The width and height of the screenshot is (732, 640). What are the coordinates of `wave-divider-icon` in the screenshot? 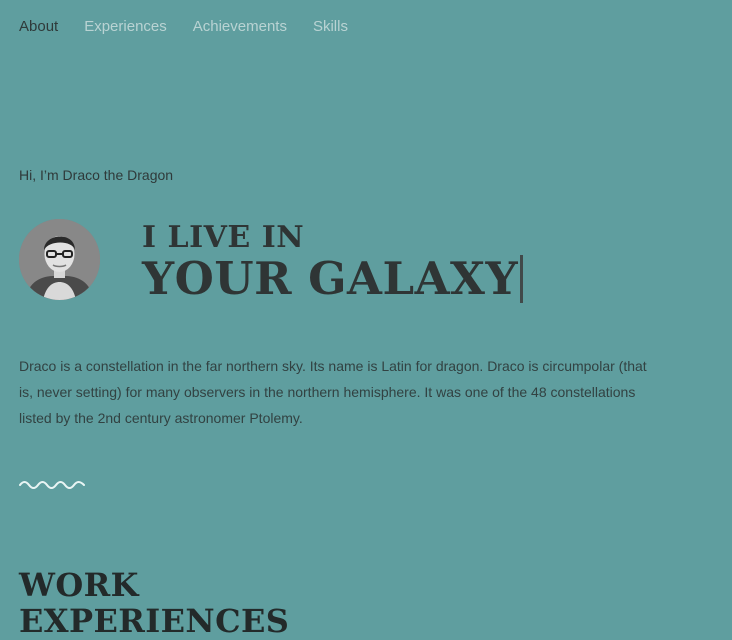 It's located at (52, 485).